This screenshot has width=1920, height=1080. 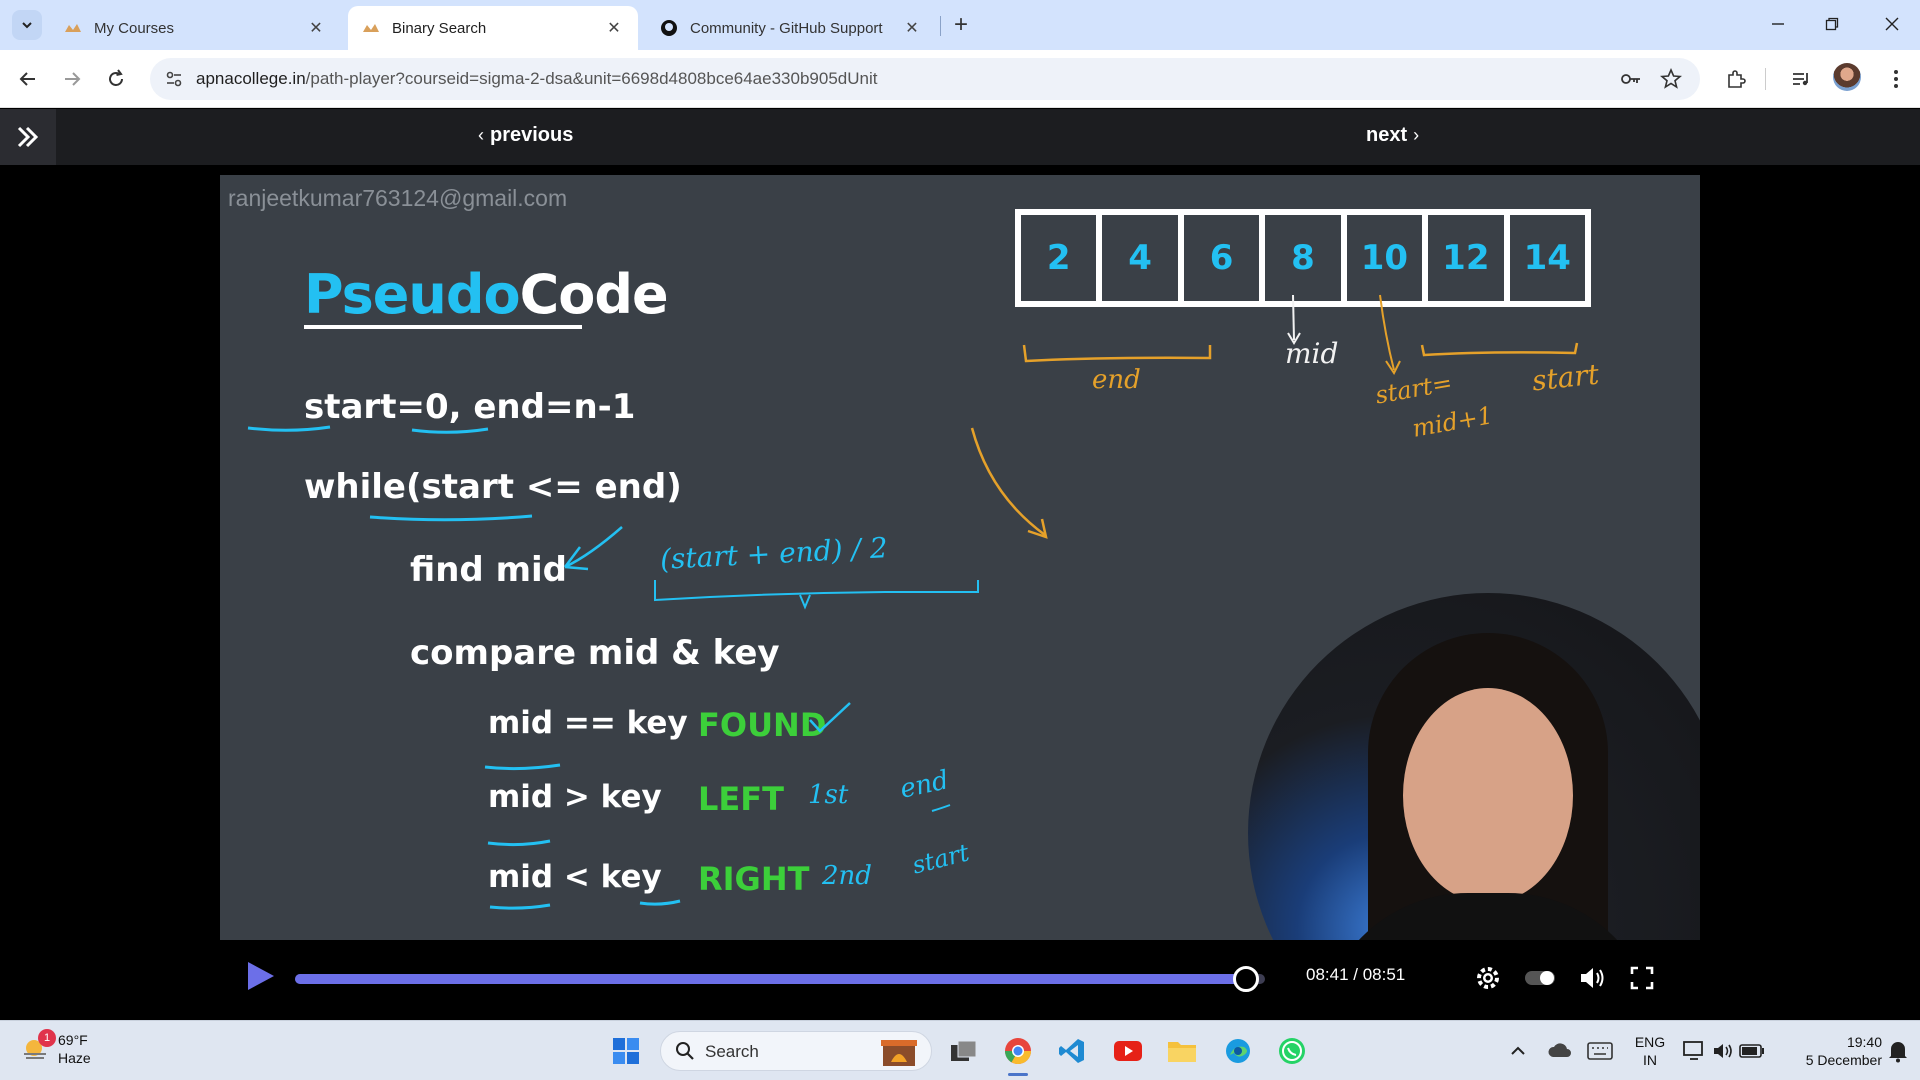 What do you see at coordinates (796, 1051) in the screenshot?
I see `taskbar-search: Search` at bounding box center [796, 1051].